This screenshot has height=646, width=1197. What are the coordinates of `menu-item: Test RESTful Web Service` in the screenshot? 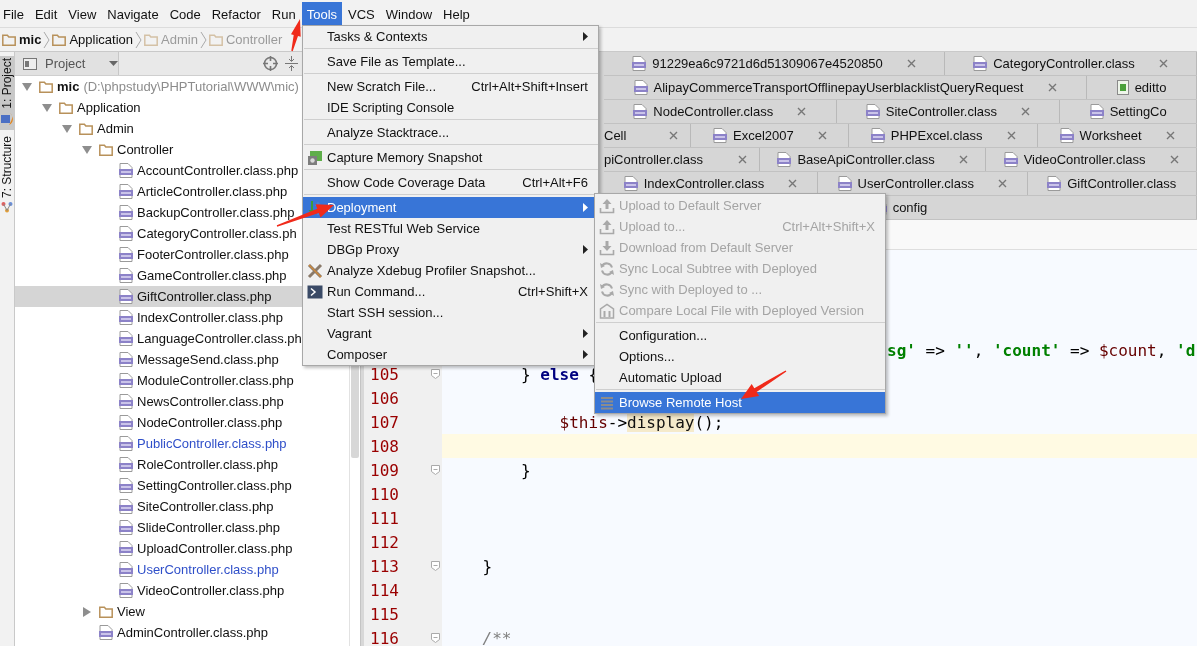 It's located at (450, 228).